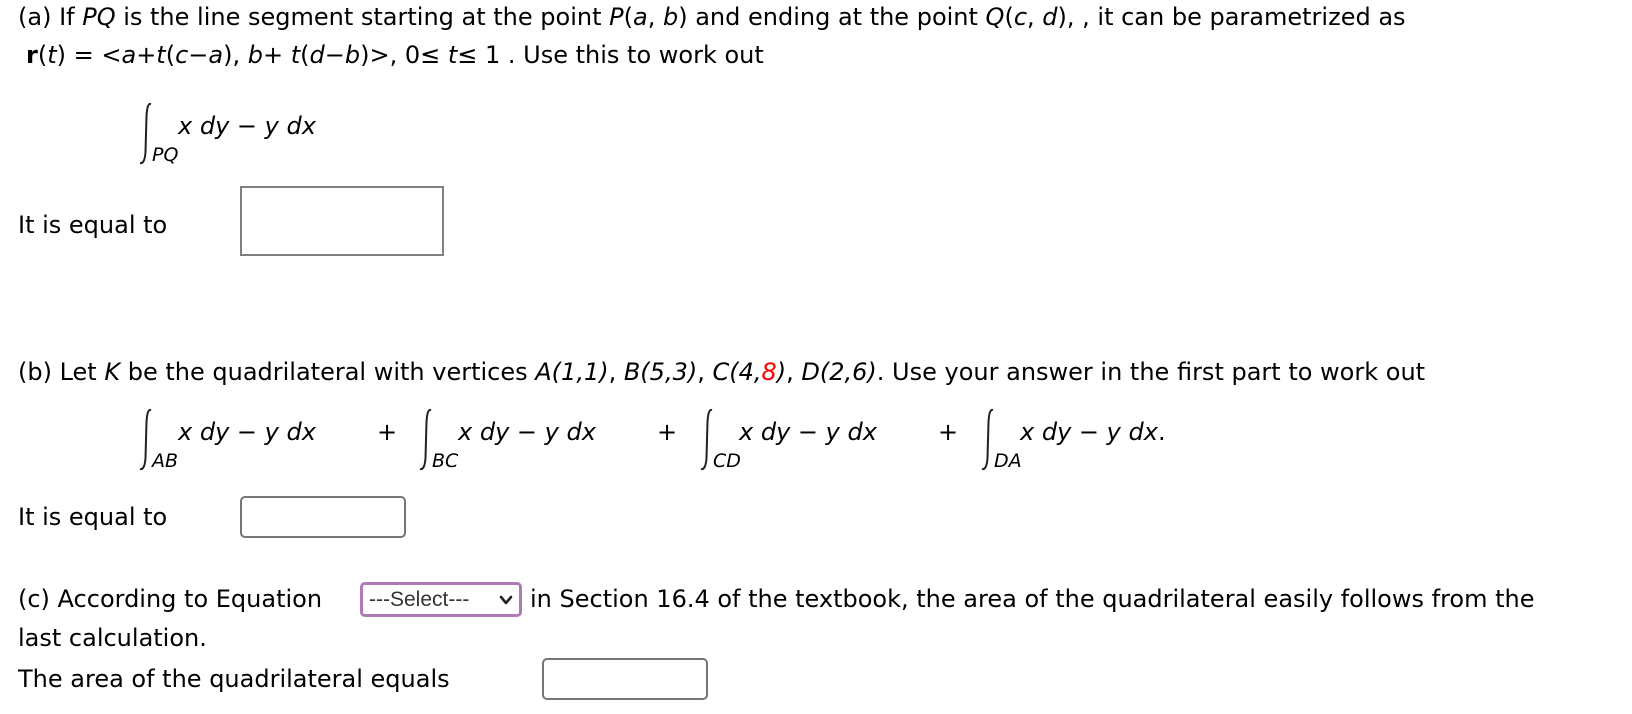  I want to click on expr: c−a, so click(199, 55).